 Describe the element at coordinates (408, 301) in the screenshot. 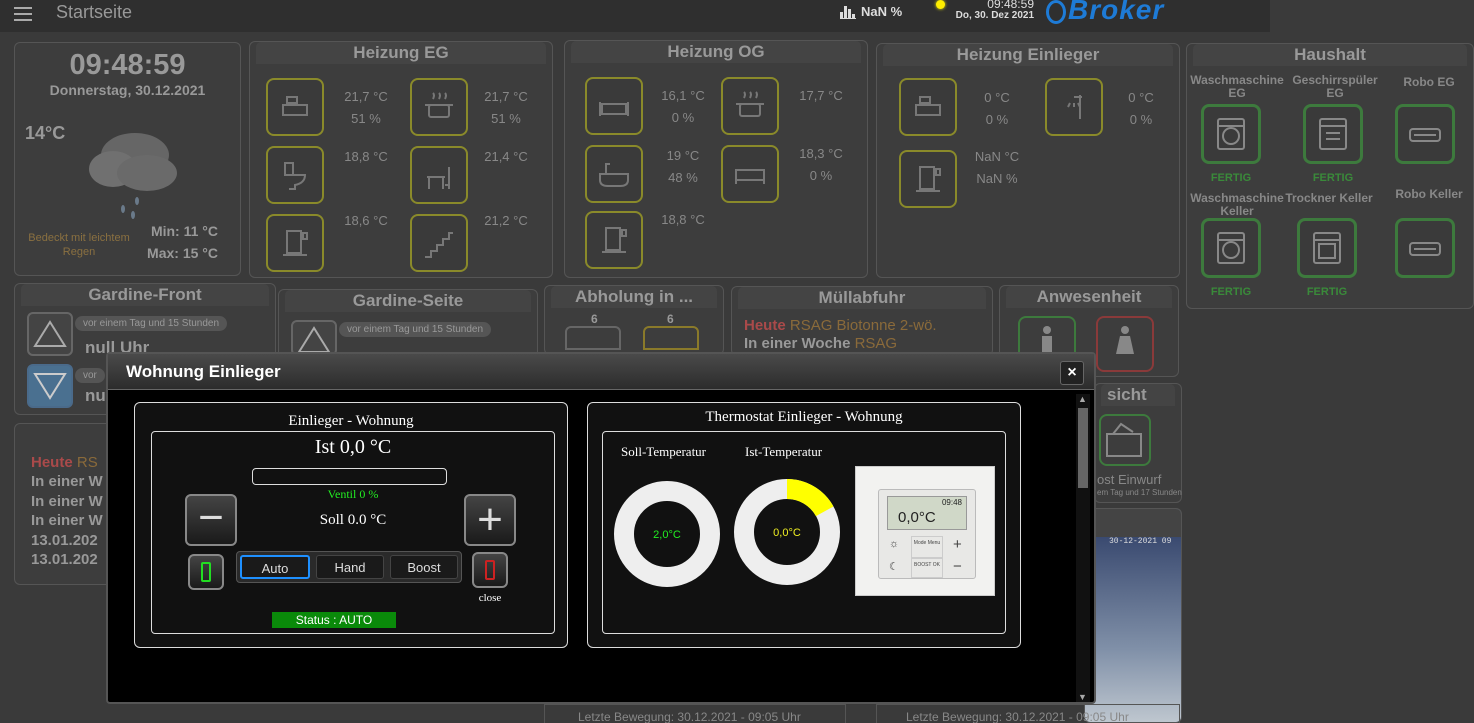

I see `panel-title: Gardine-Seite` at that location.